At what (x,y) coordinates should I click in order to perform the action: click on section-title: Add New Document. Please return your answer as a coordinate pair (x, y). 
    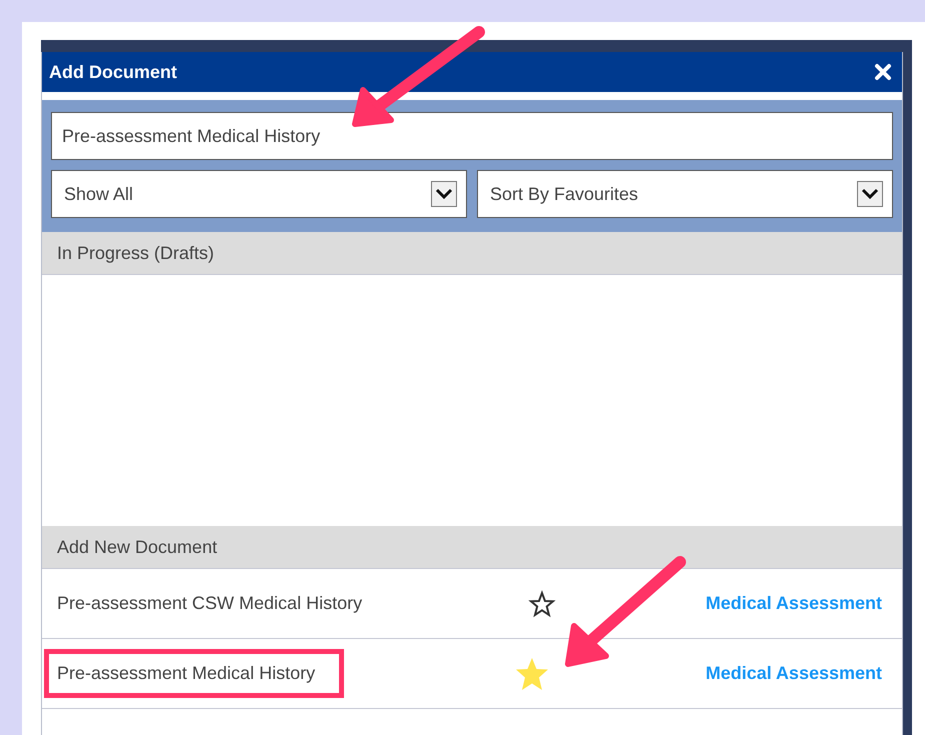
    Looking at the image, I should click on (137, 547).